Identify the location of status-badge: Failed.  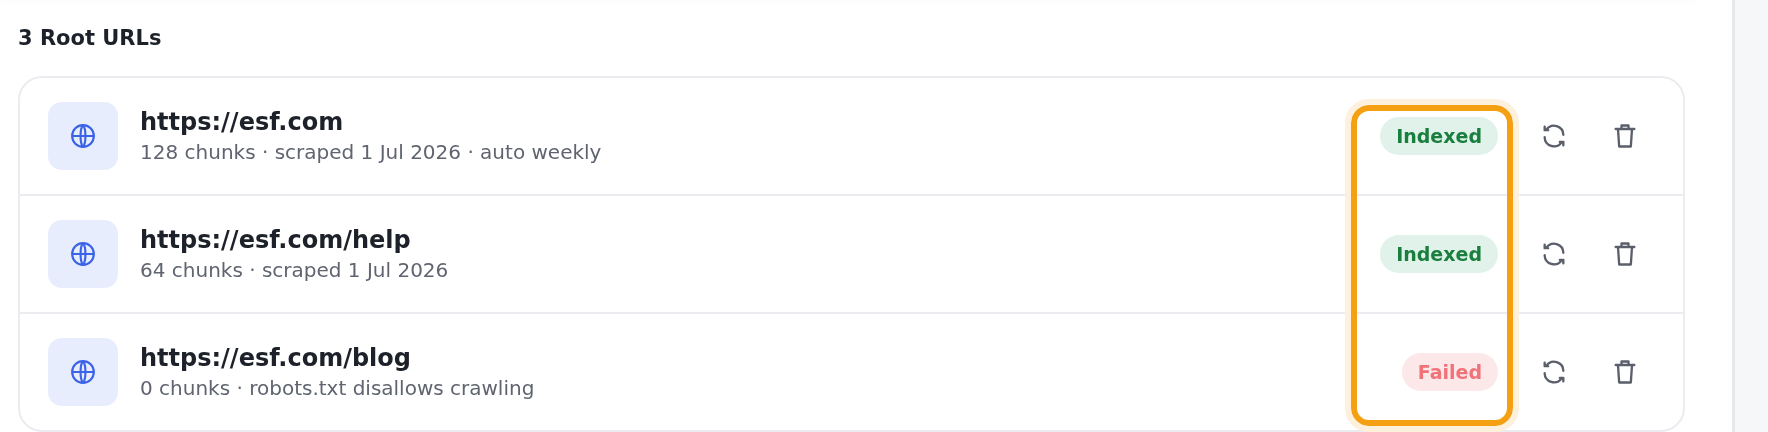
(1449, 372).